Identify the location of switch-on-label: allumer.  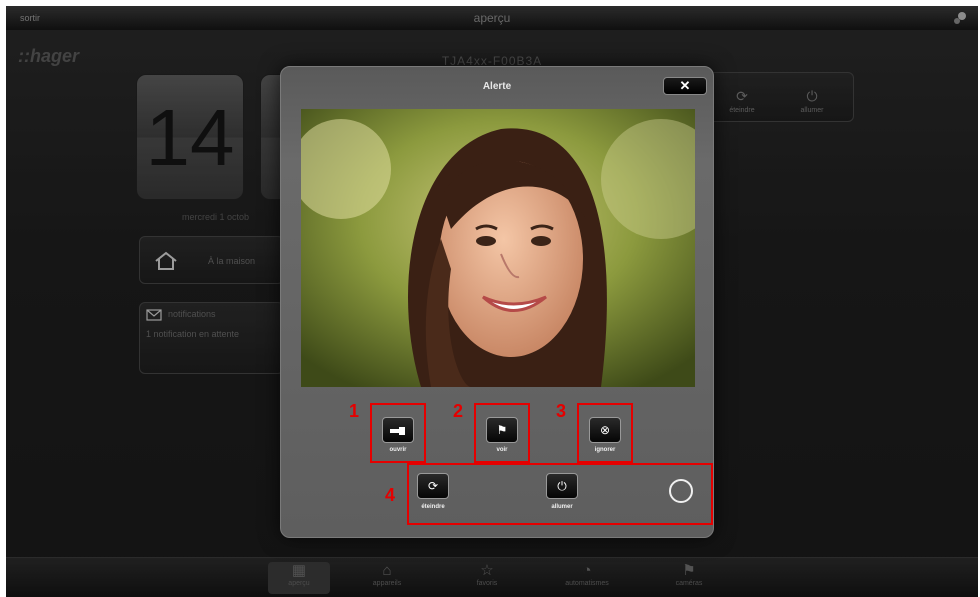
(562, 507).